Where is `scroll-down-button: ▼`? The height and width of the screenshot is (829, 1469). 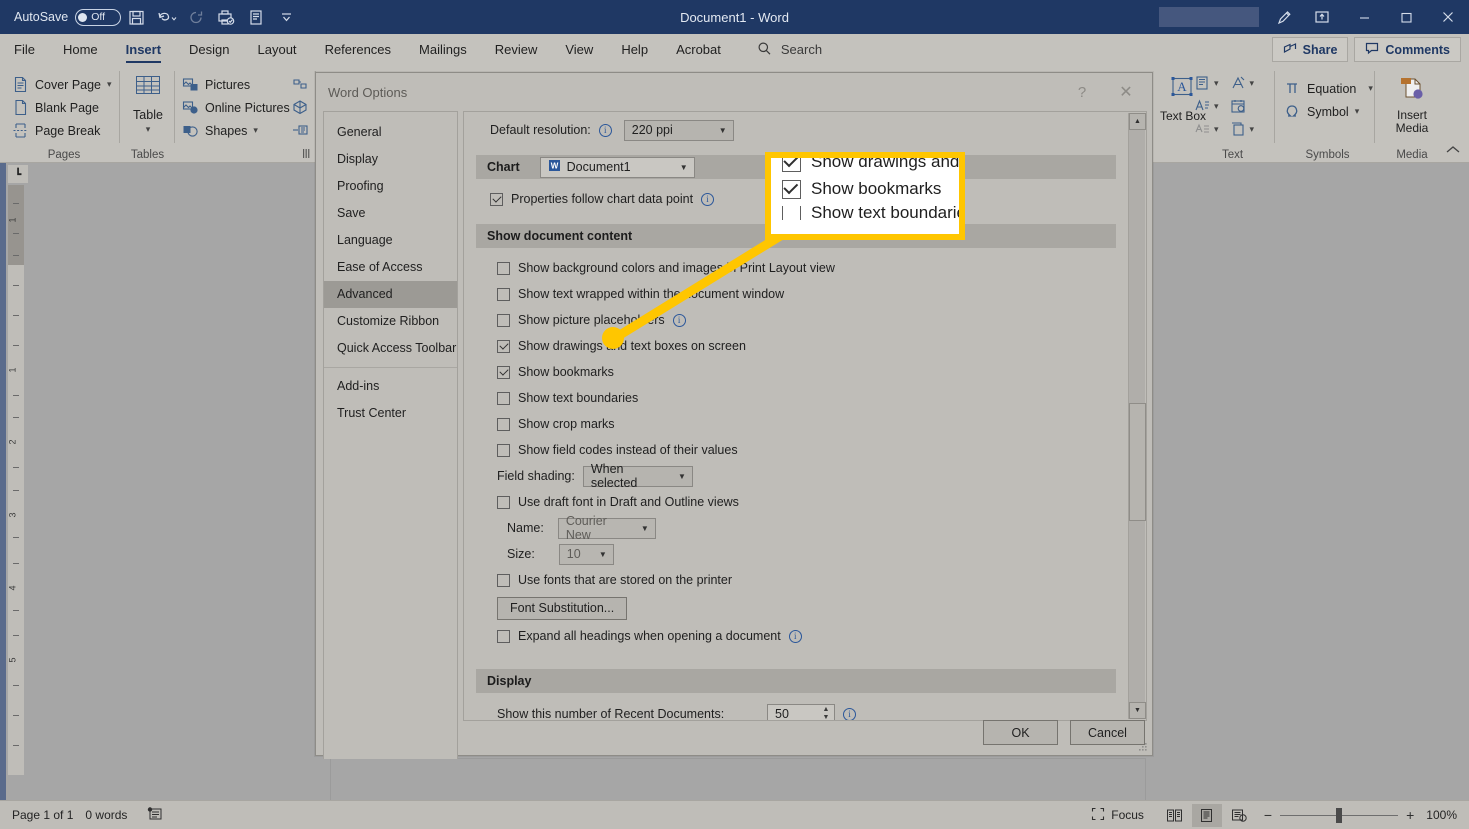 scroll-down-button: ▼ is located at coordinates (1137, 710).